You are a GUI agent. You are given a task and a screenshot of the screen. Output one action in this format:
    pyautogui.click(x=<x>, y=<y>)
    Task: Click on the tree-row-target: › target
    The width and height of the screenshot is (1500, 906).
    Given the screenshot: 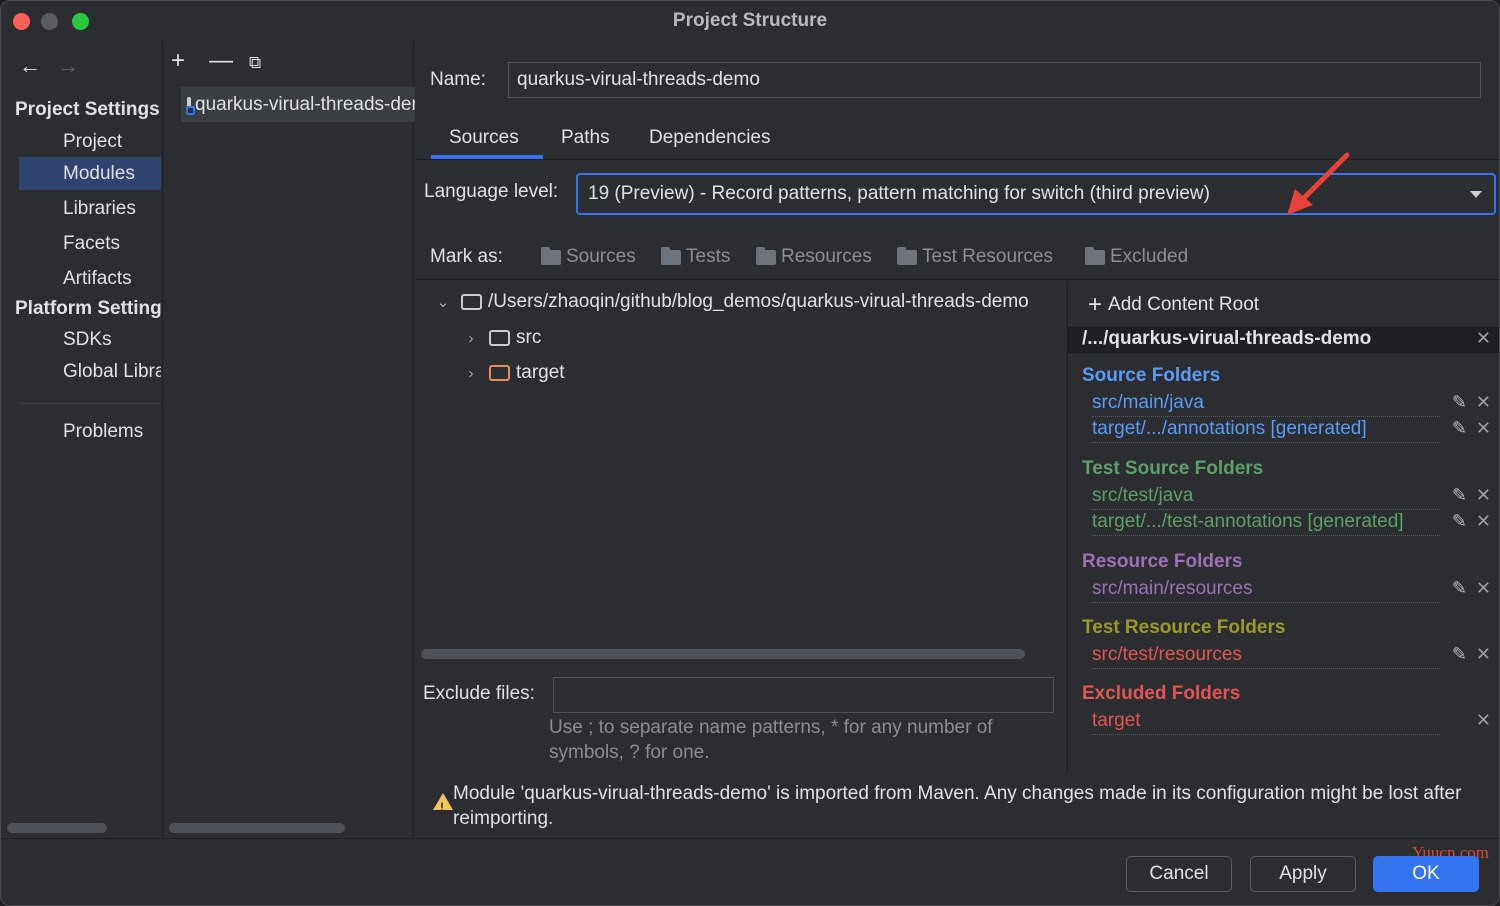 What is the action you would take?
    pyautogui.click(x=514, y=373)
    